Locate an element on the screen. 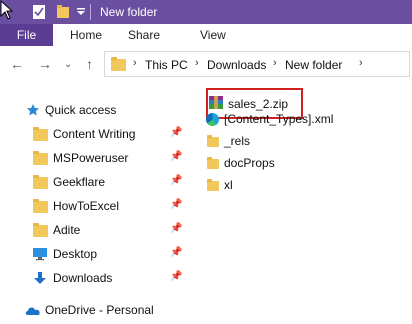 This screenshot has width=412, height=324. sidebar-item-onedrive: OneDrive - Personal is located at coordinates (95, 310).